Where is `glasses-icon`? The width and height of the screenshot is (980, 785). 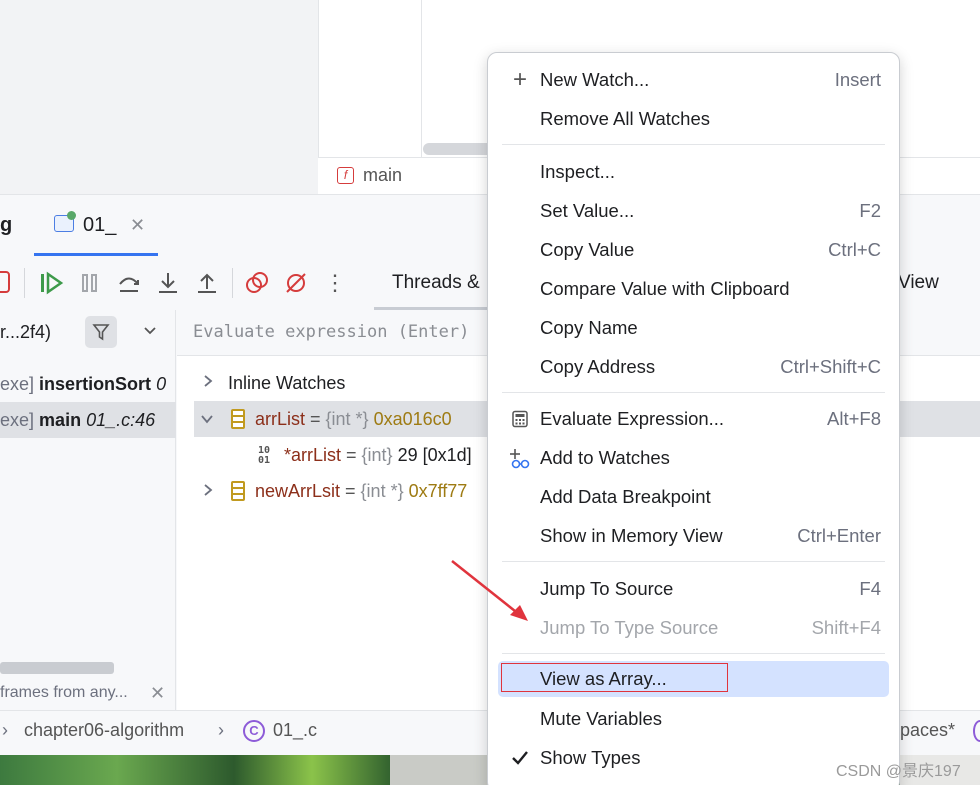 glasses-icon is located at coordinates (520, 461).